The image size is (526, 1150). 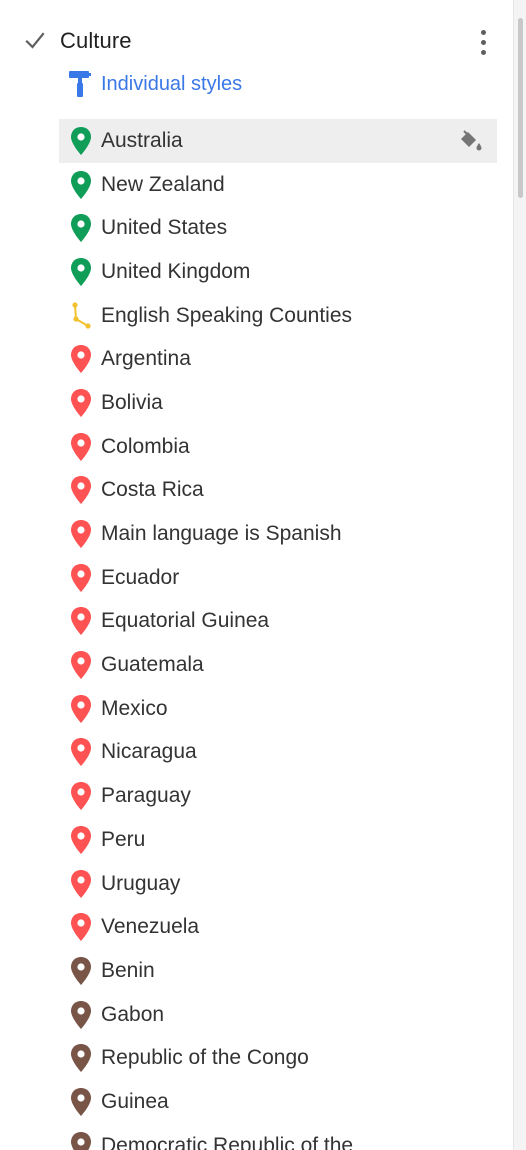 I want to click on feature-item: Bolivia, so click(x=278, y=403).